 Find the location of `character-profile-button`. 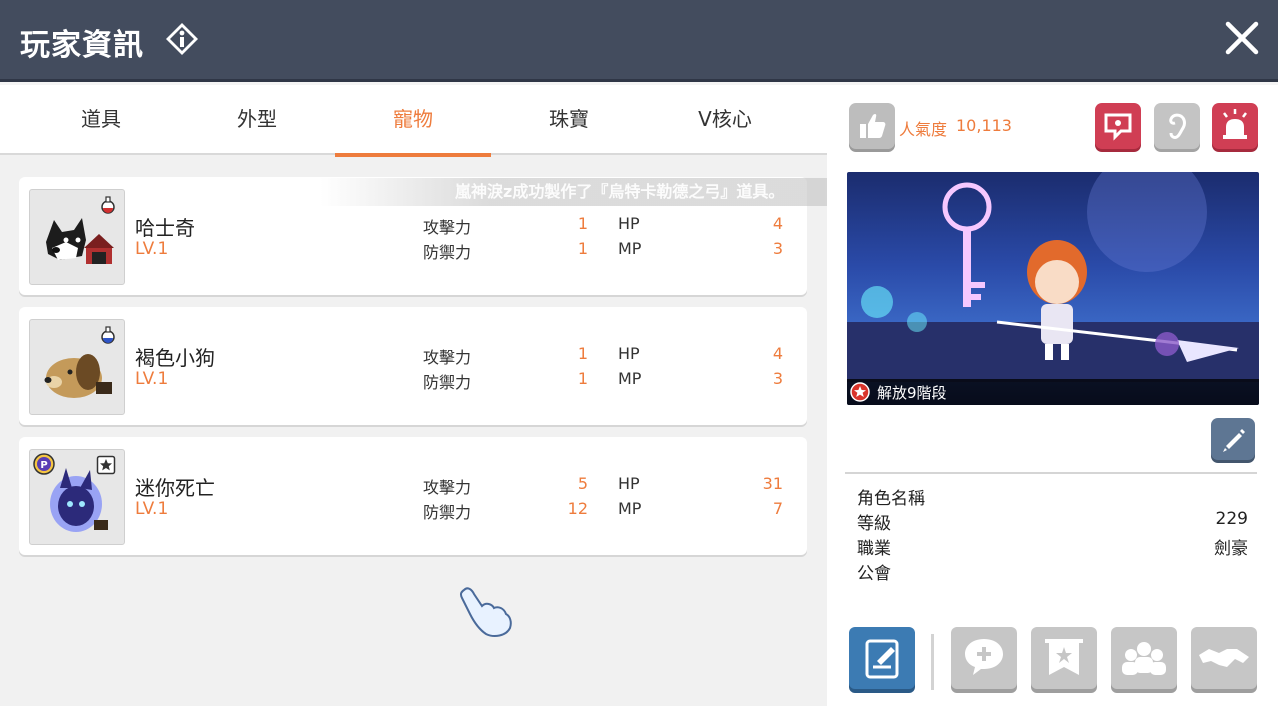

character-profile-button is located at coordinates (882, 658).